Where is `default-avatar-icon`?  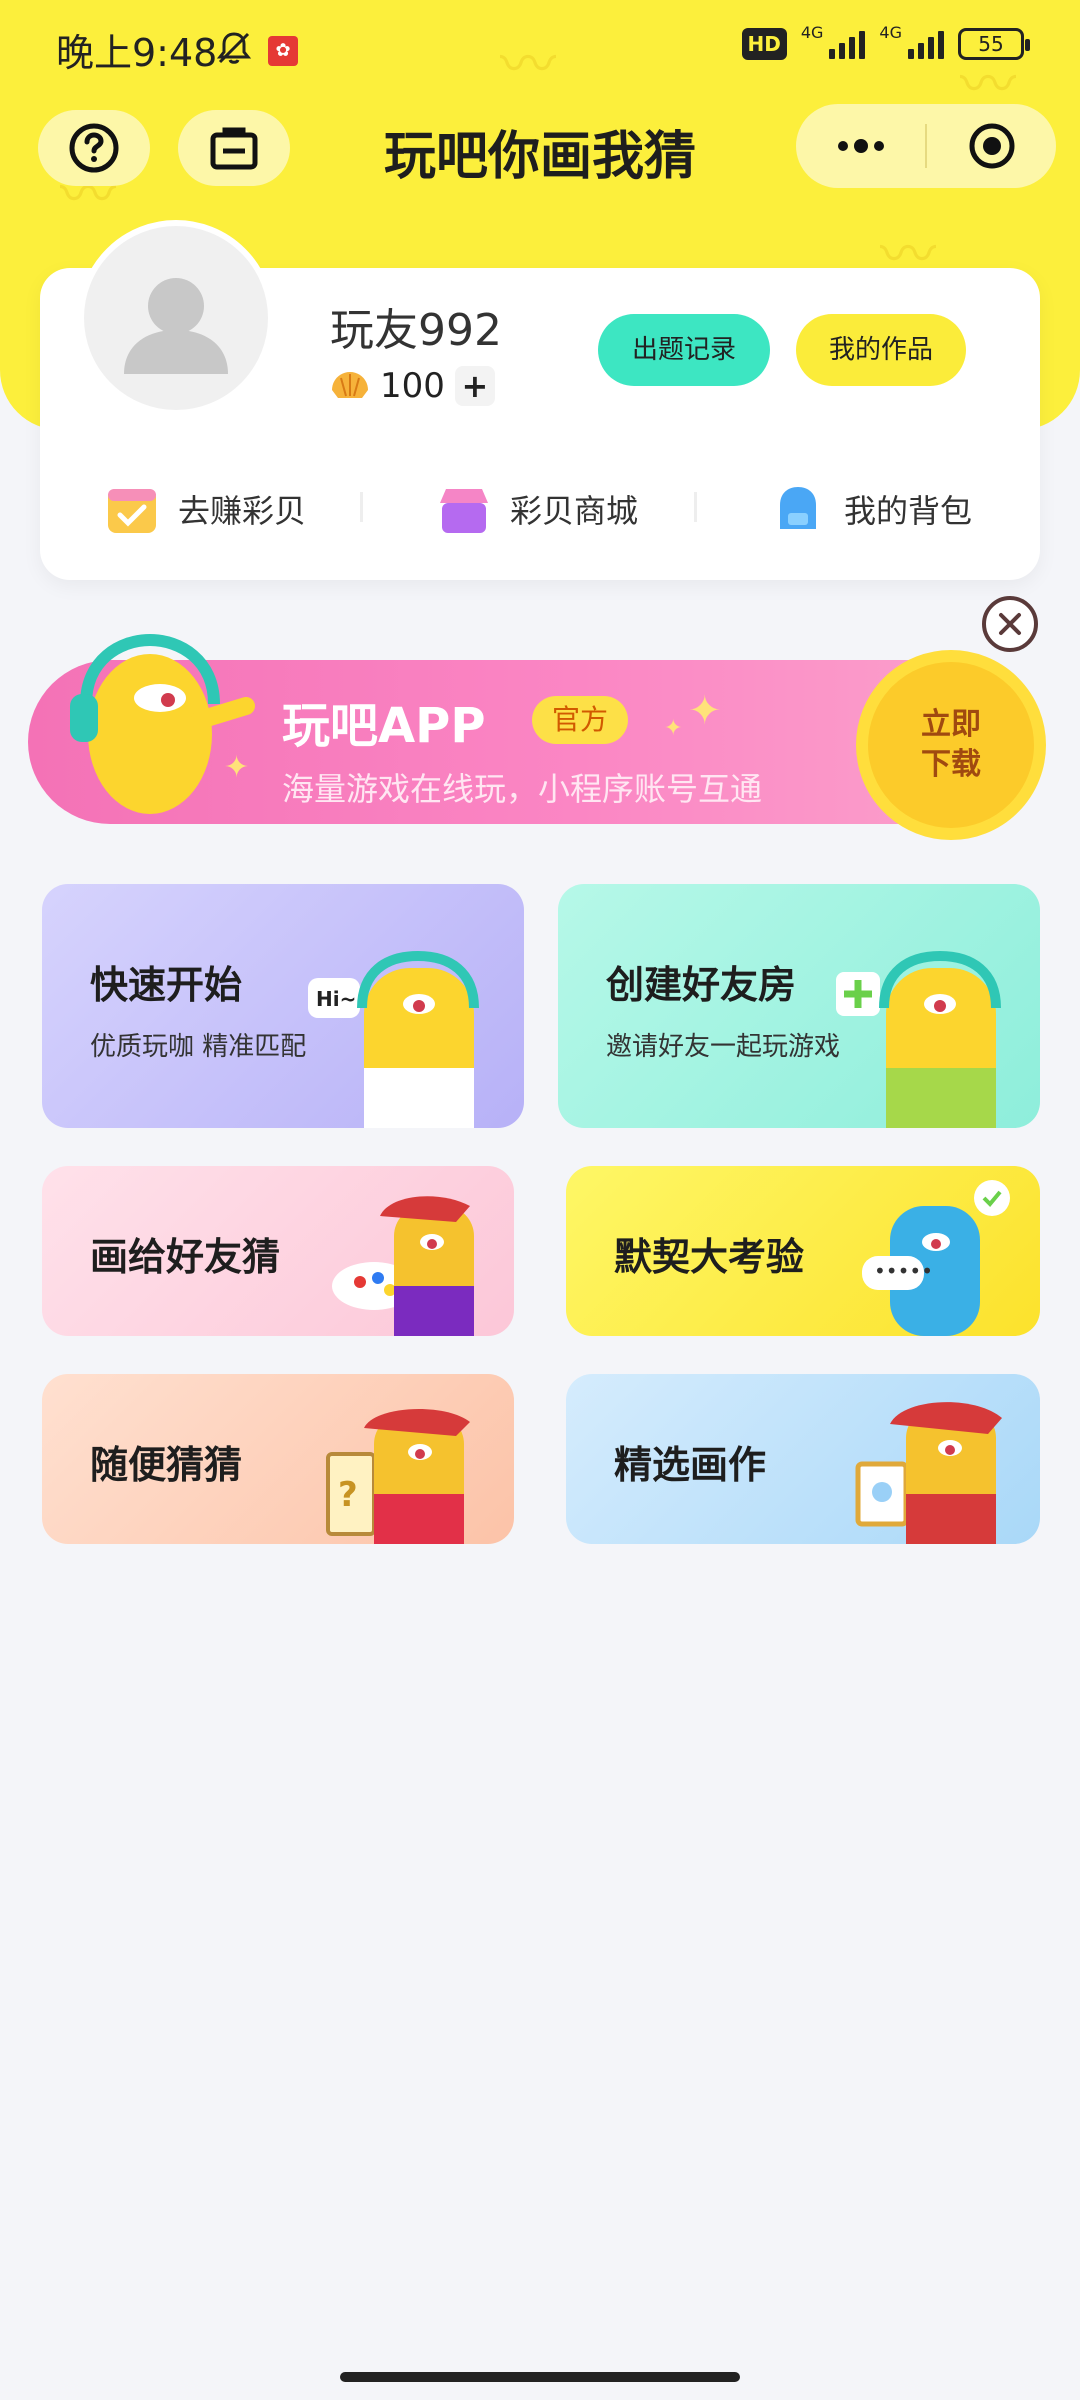
default-avatar-icon is located at coordinates (176, 326).